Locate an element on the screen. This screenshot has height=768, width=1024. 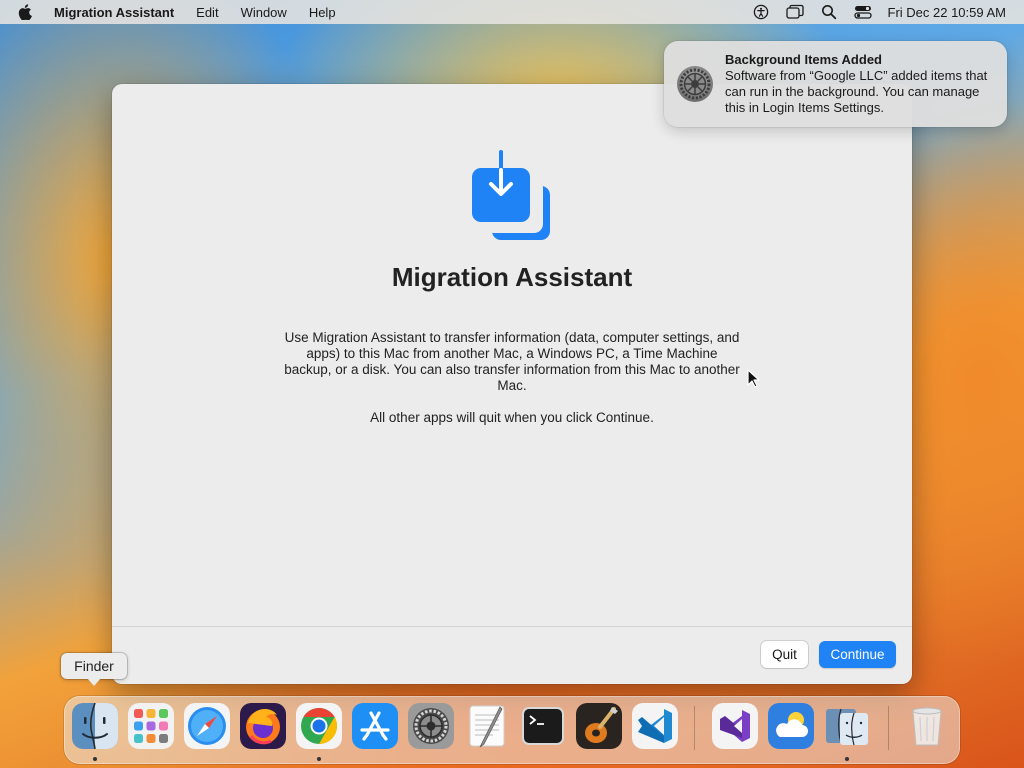
quit-button: Quit is located at coordinates (784, 654).